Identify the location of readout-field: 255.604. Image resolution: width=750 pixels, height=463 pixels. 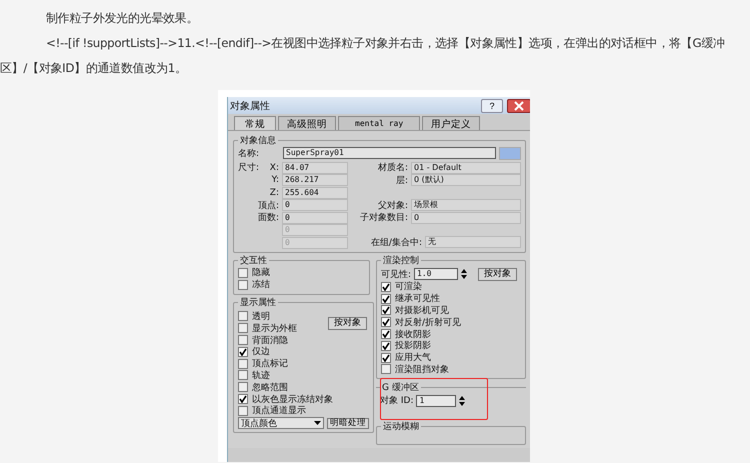
(315, 192).